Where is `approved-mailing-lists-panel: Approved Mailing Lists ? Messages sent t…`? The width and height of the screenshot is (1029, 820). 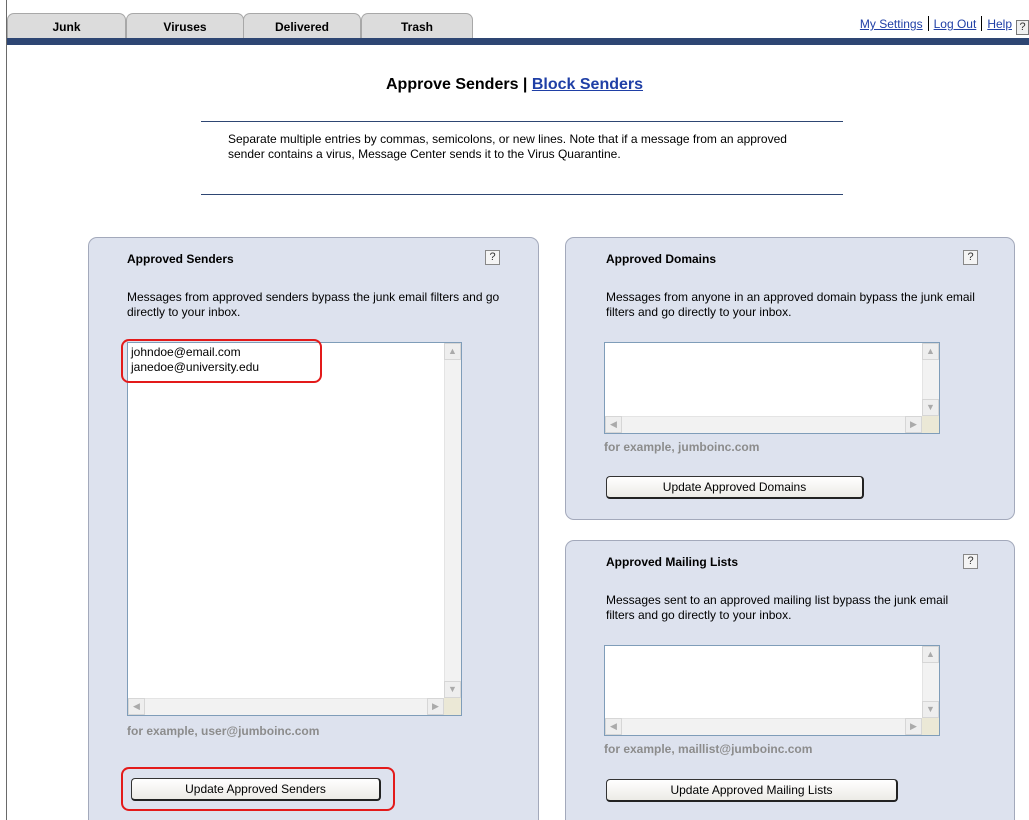 approved-mailing-lists-panel: Approved Mailing Lists ? Messages sent t… is located at coordinates (790, 680).